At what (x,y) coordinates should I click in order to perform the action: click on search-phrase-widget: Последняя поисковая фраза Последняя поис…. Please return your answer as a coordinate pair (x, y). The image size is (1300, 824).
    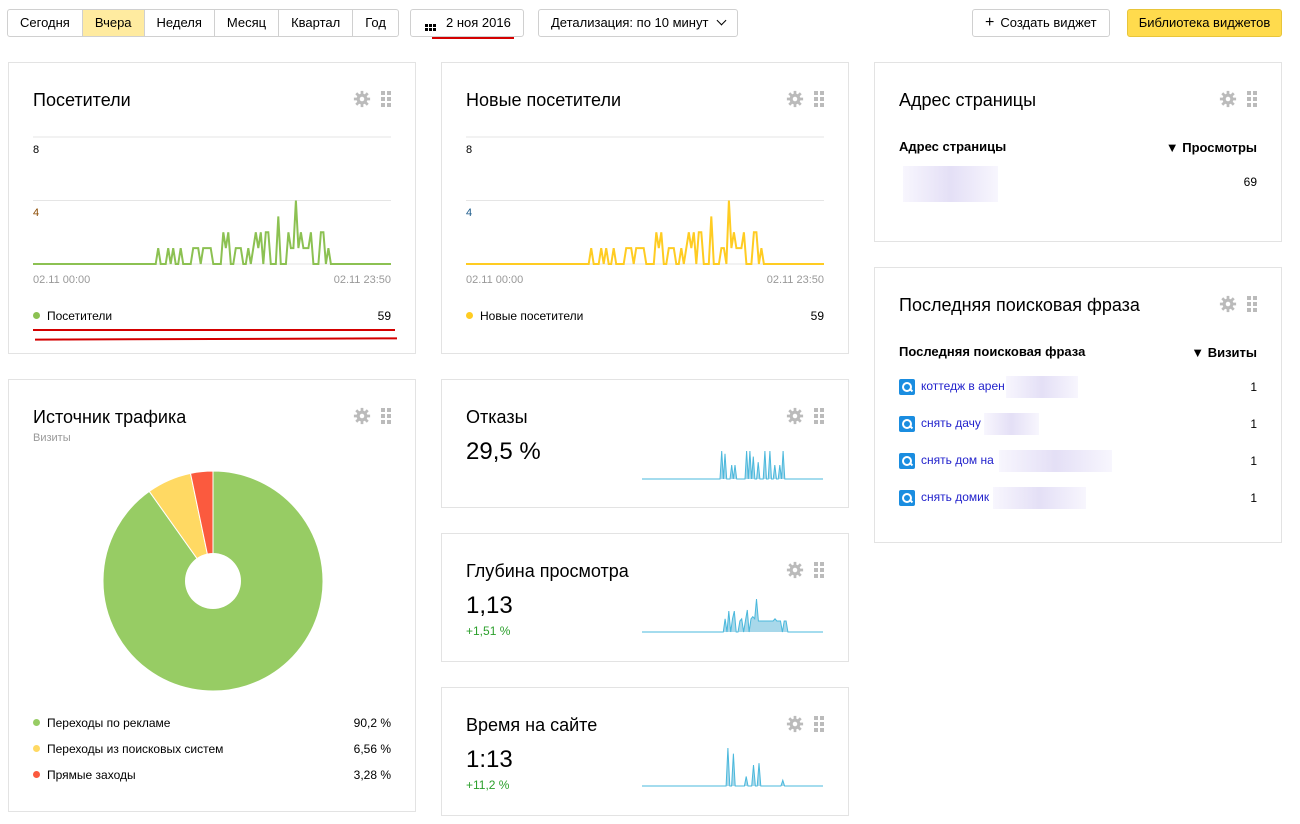
    Looking at the image, I should click on (1078, 405).